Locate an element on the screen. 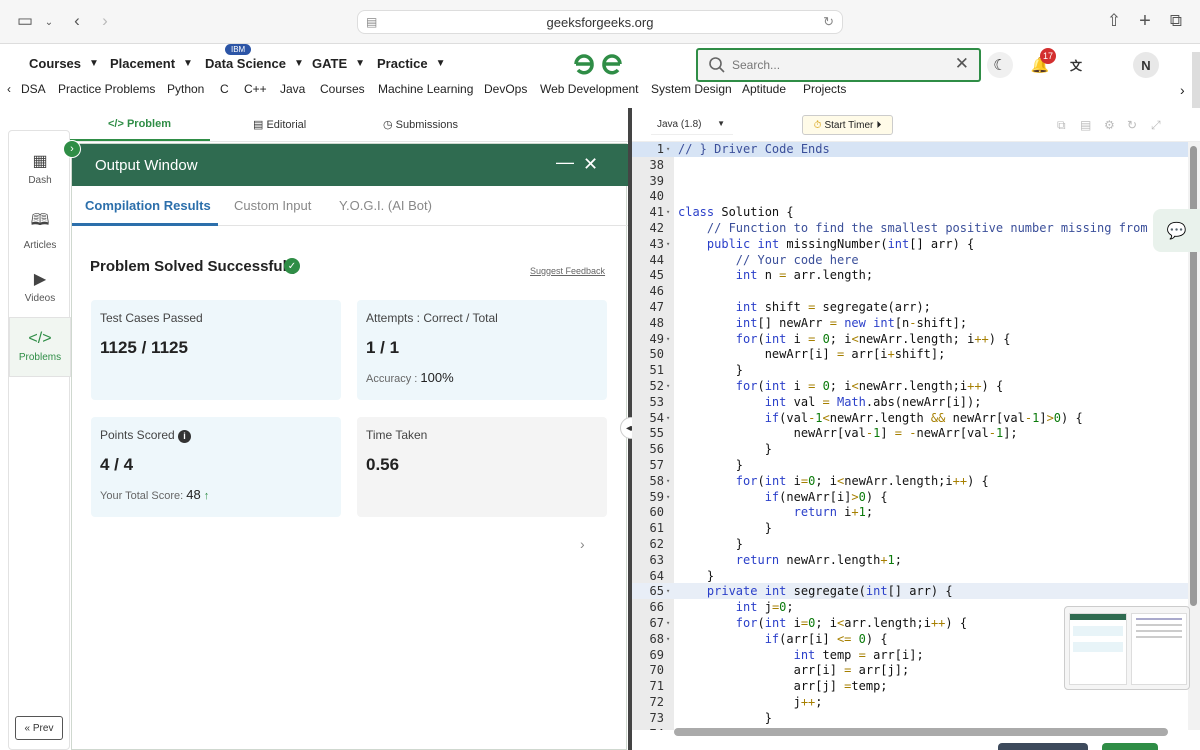 This screenshot has height=750, width=1200. code-line: 39 is located at coordinates (910, 181).